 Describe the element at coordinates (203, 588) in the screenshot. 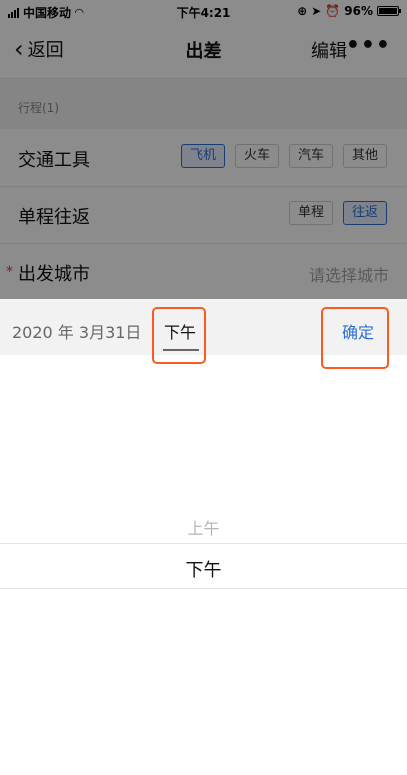

I see `wheel-divider-bottom` at that location.